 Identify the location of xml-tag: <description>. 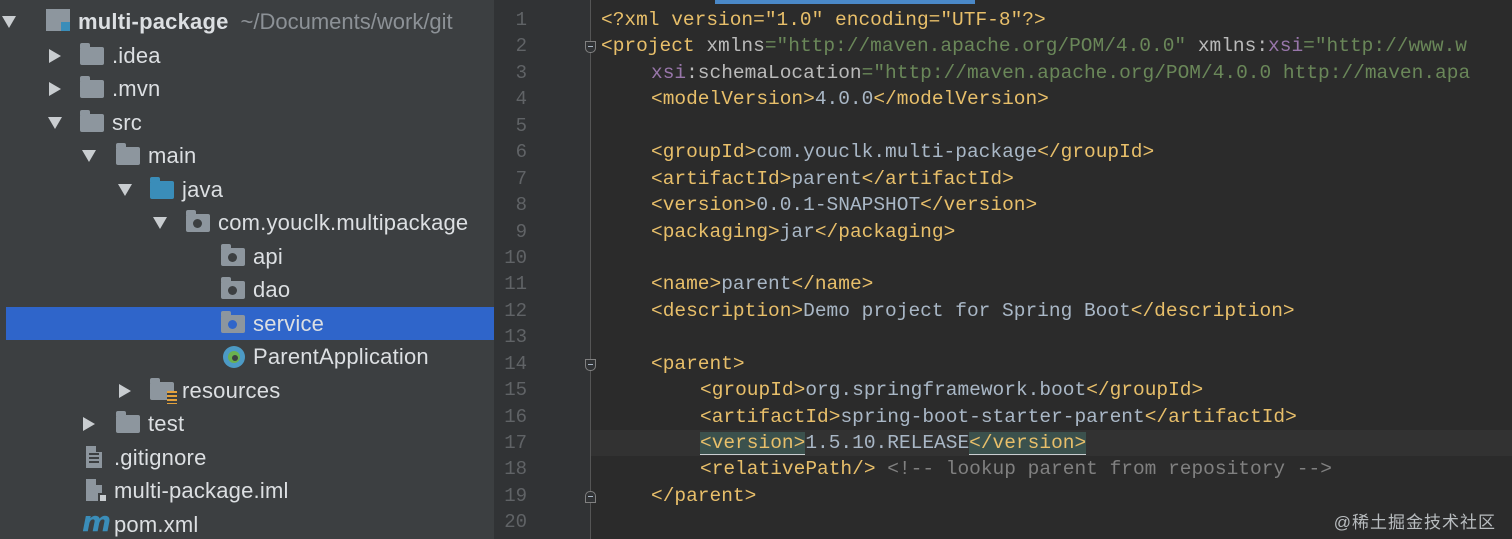
(727, 311).